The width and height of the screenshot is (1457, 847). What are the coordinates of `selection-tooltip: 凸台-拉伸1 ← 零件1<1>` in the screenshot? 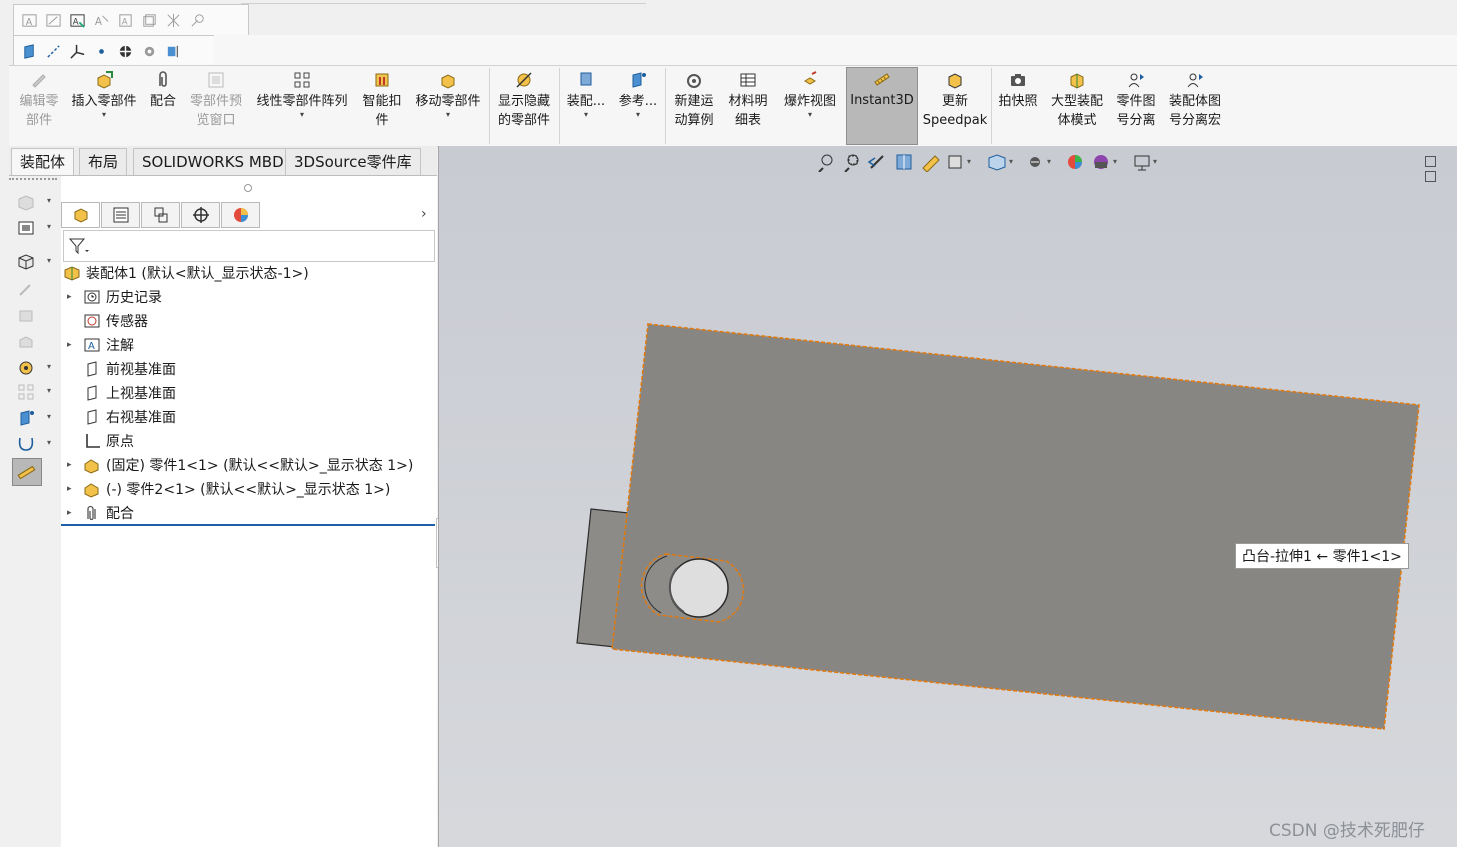 It's located at (1322, 556).